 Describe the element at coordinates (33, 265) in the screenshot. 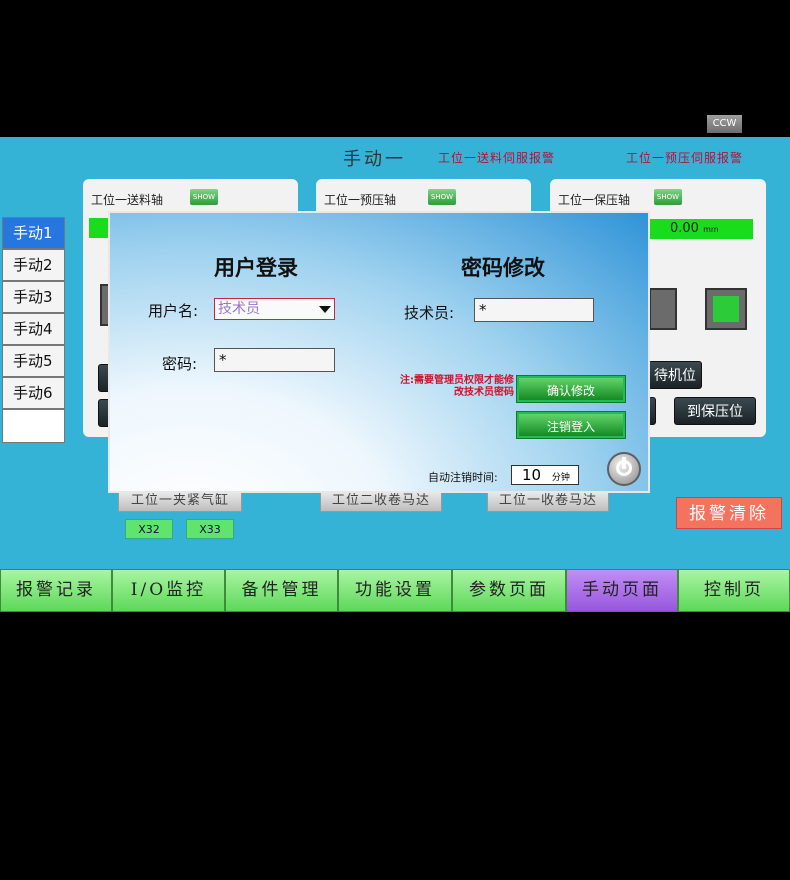

I see `tab-manual-2: 手动2` at that location.